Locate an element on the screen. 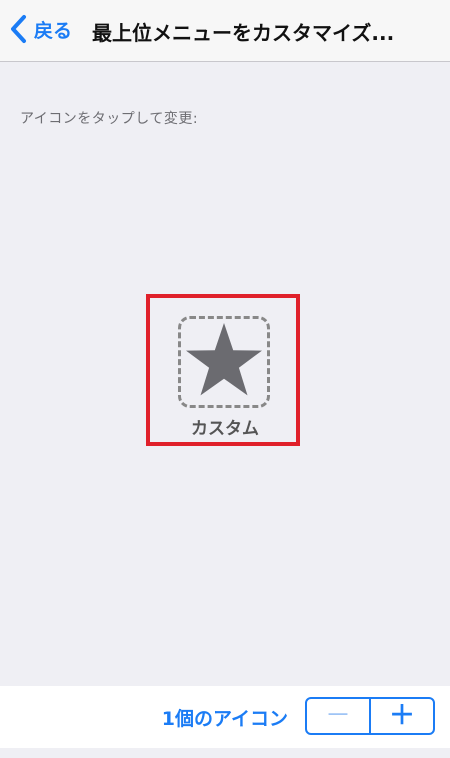  instruction-text: アイコンをタップして変更: is located at coordinates (109, 119).